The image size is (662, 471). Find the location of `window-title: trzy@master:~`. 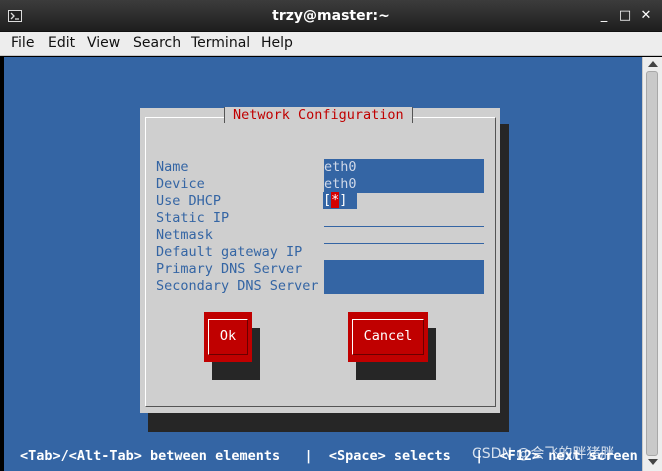

window-title: trzy@master:~ is located at coordinates (331, 16).